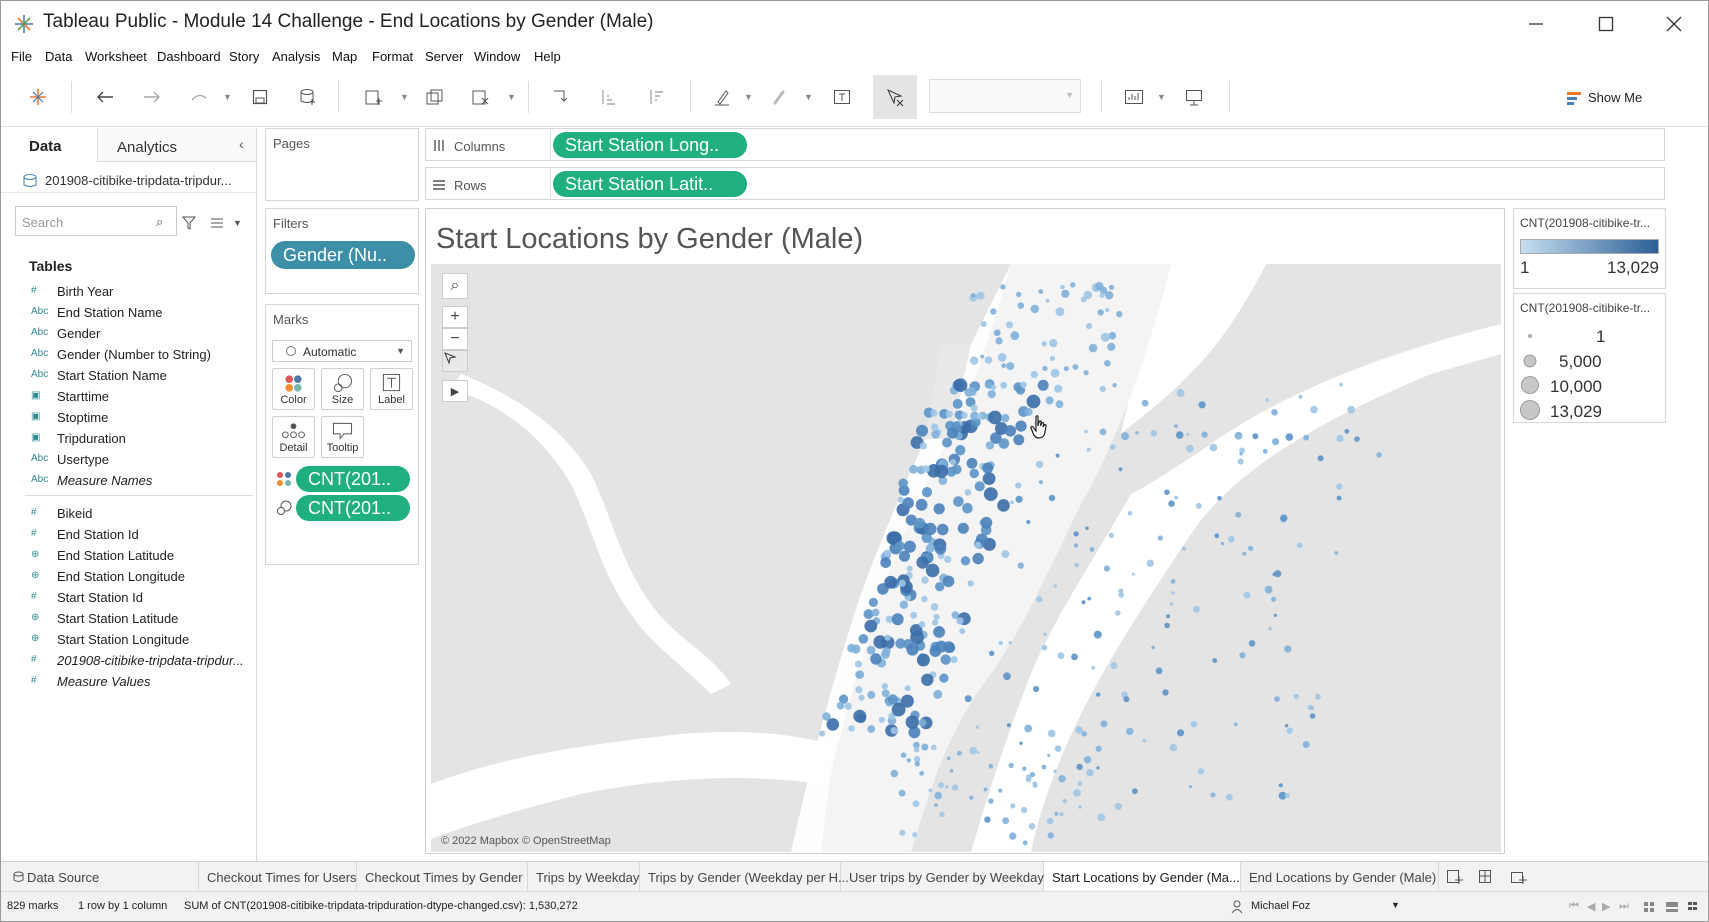 Image resolution: width=1709 pixels, height=922 pixels. Describe the element at coordinates (391, 389) in the screenshot. I see `label-button: Label` at that location.